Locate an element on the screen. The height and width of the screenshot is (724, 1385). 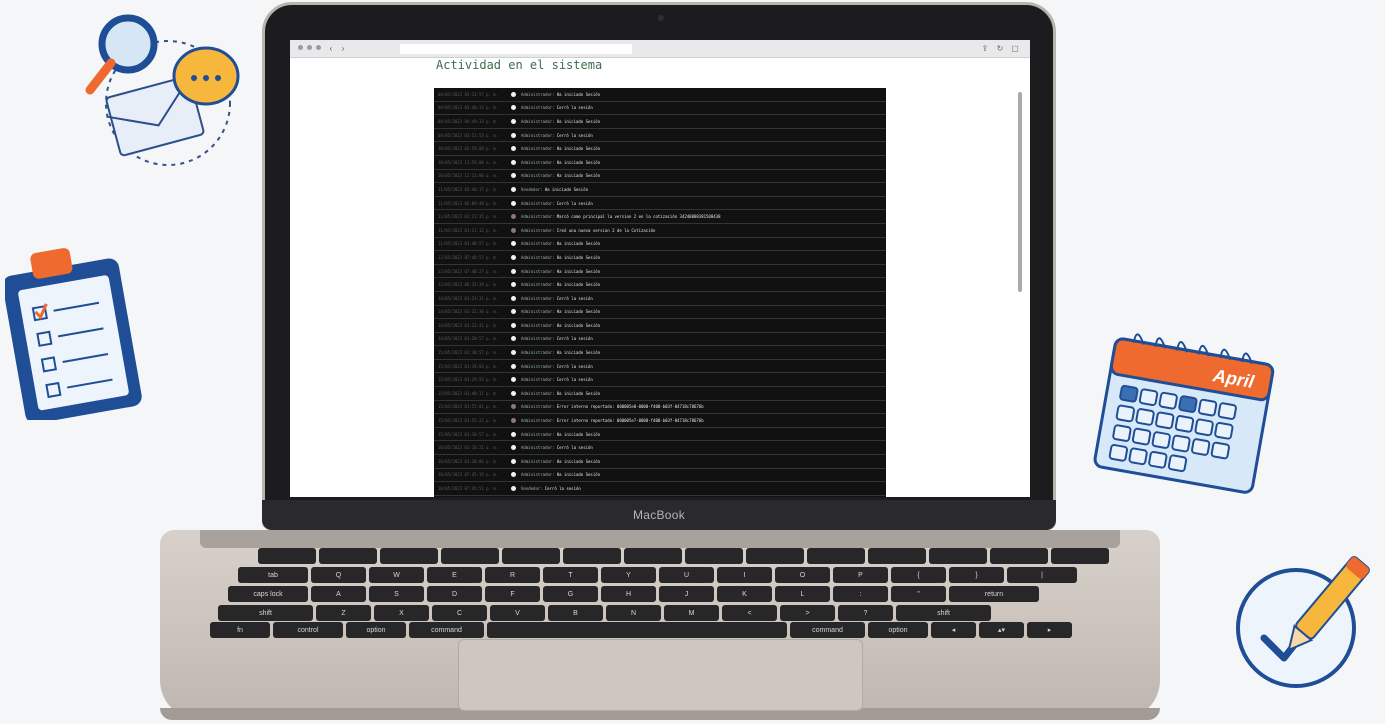
back-button: ‹ is located at coordinates (331, 48).